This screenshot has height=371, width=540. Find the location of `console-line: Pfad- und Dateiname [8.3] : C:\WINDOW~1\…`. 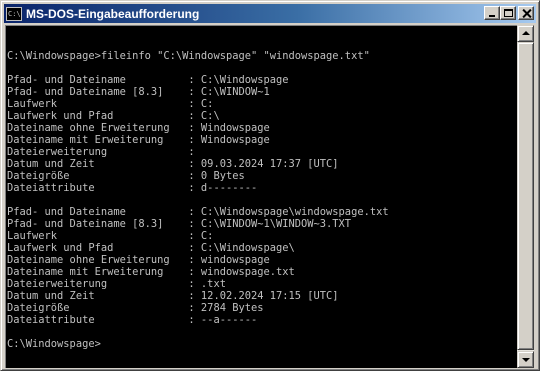

console-line: Pfad- und Dateiname [8.3] : C:\WINDOW~1\… is located at coordinates (179, 224).